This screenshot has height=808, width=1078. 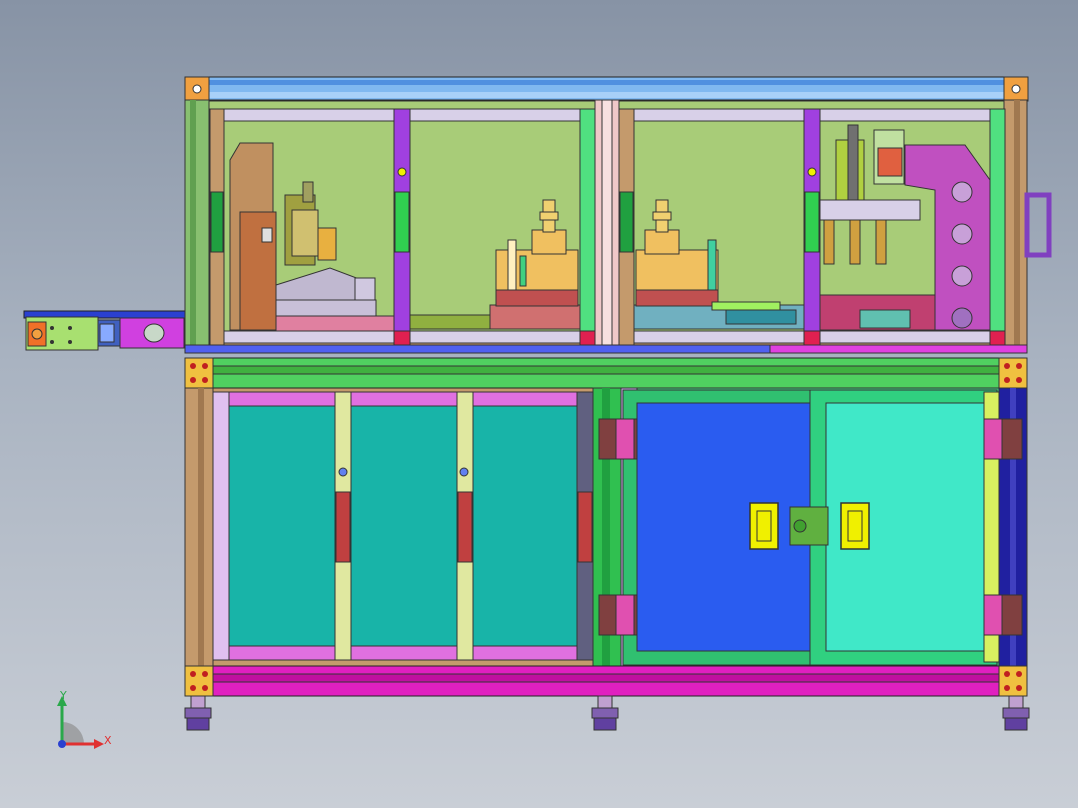 What do you see at coordinates (105, 330) in the screenshot?
I see `side-conveyor` at bounding box center [105, 330].